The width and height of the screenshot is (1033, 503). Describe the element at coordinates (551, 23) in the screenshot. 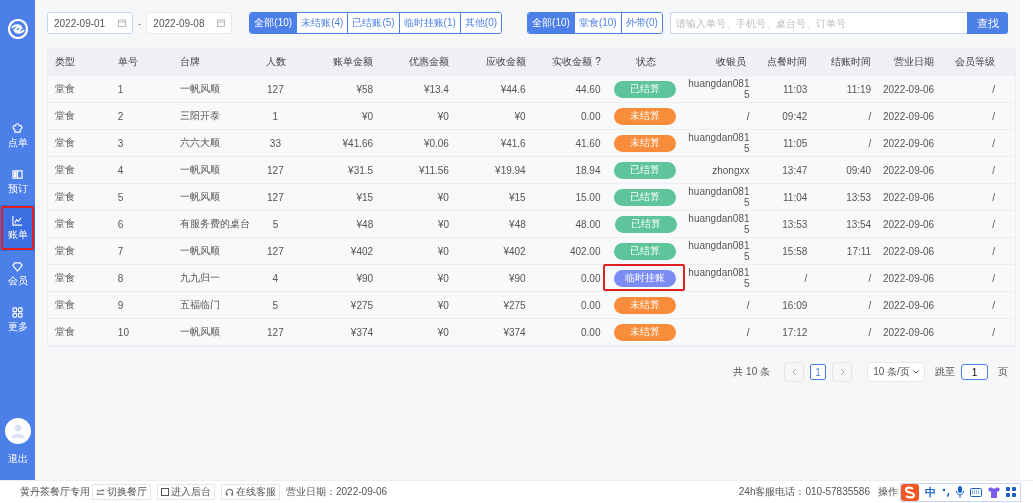

I see `type-filter-tab: 全部(10)` at that location.